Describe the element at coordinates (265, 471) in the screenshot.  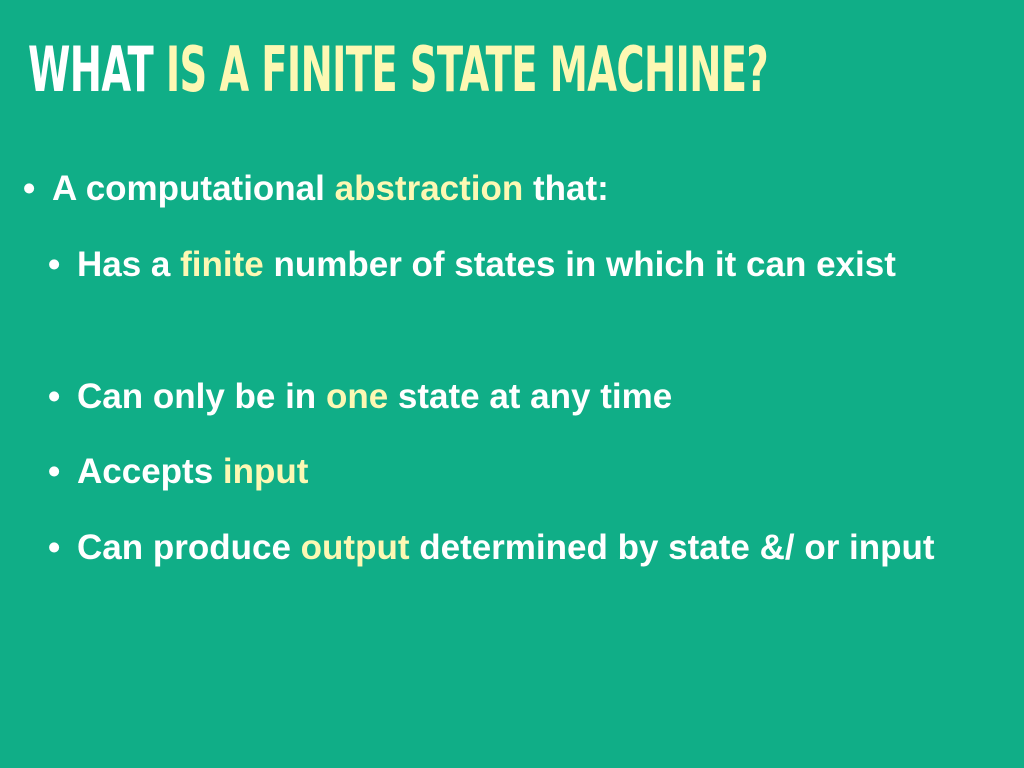
I see `bullet-highlight: input` at that location.